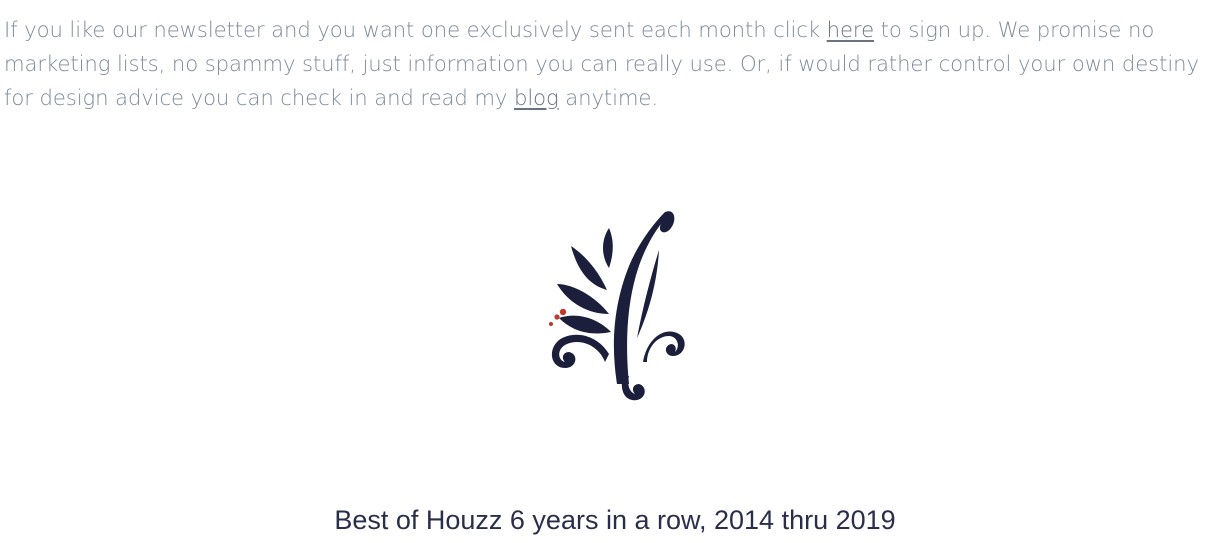 This screenshot has height=543, width=1215. I want to click on botanical-leaf-ornament-icon, so click(617, 306).